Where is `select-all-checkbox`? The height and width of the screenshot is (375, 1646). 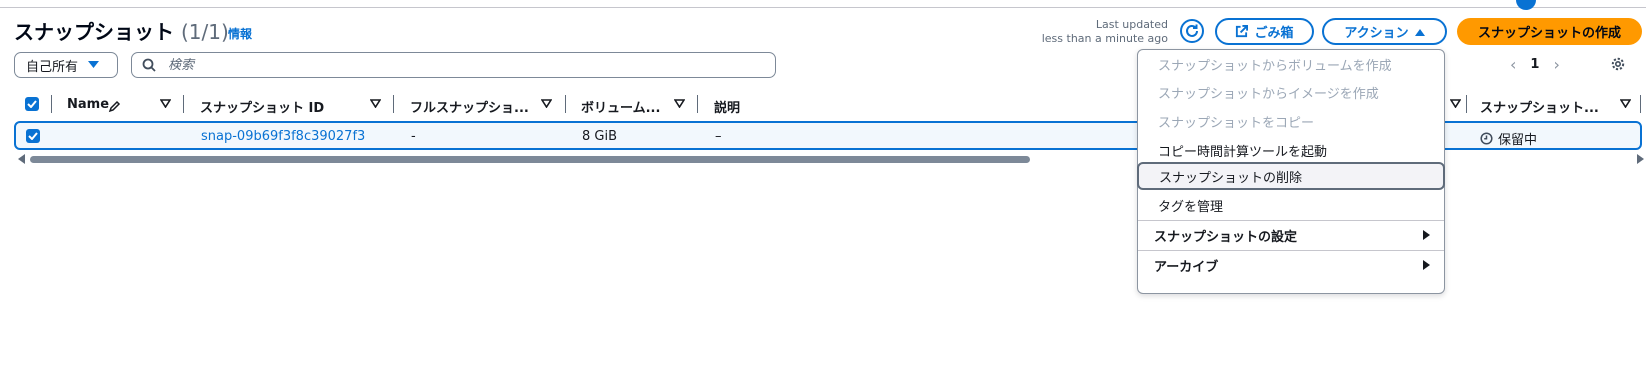
select-all-checkbox is located at coordinates (32, 104).